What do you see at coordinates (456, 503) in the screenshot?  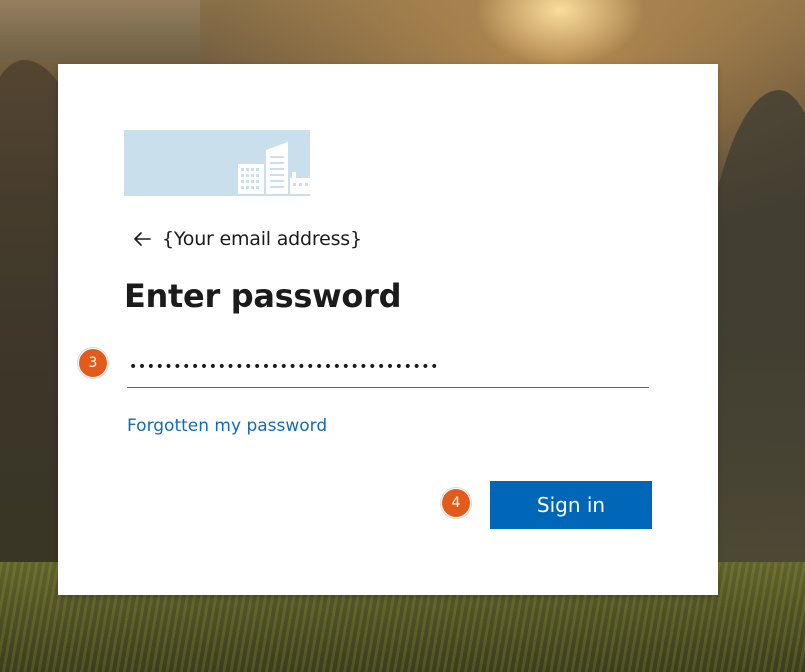 I see `step-badge-4: 4` at bounding box center [456, 503].